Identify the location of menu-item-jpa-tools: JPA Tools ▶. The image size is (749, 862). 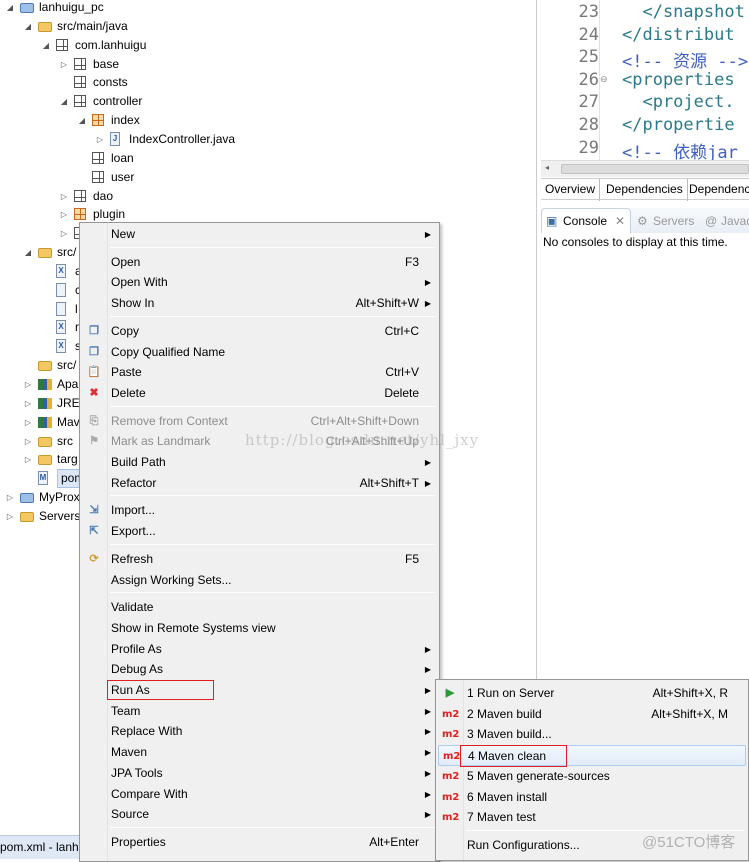
(259, 773).